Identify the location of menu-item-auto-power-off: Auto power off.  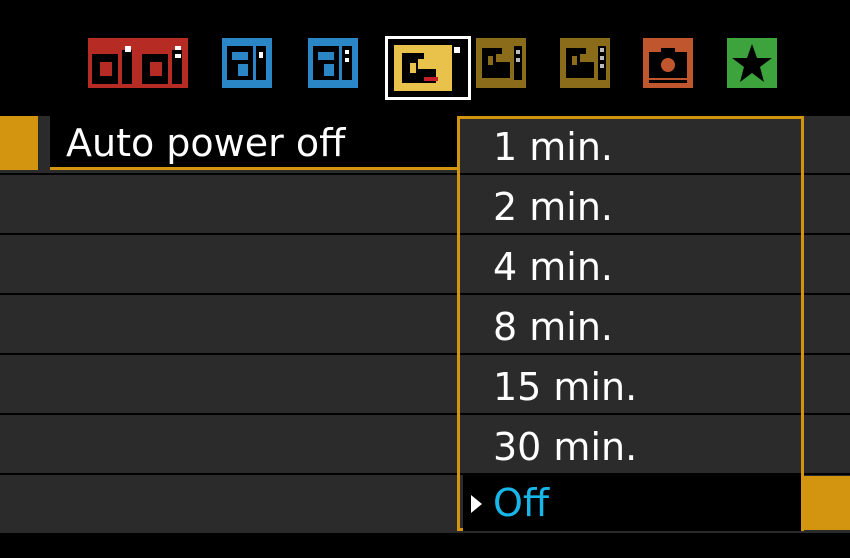
(255, 143).